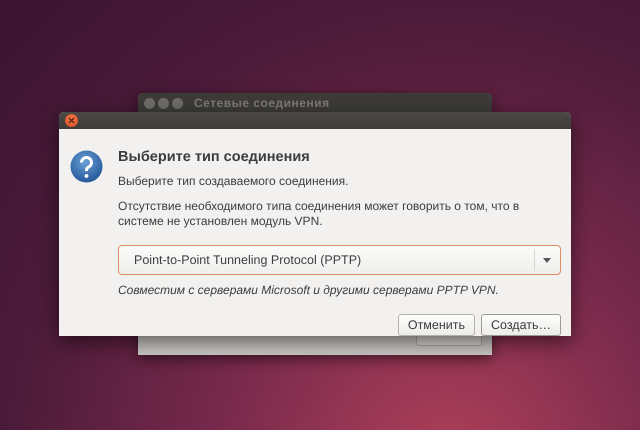  I want to click on close-button, so click(71, 120).